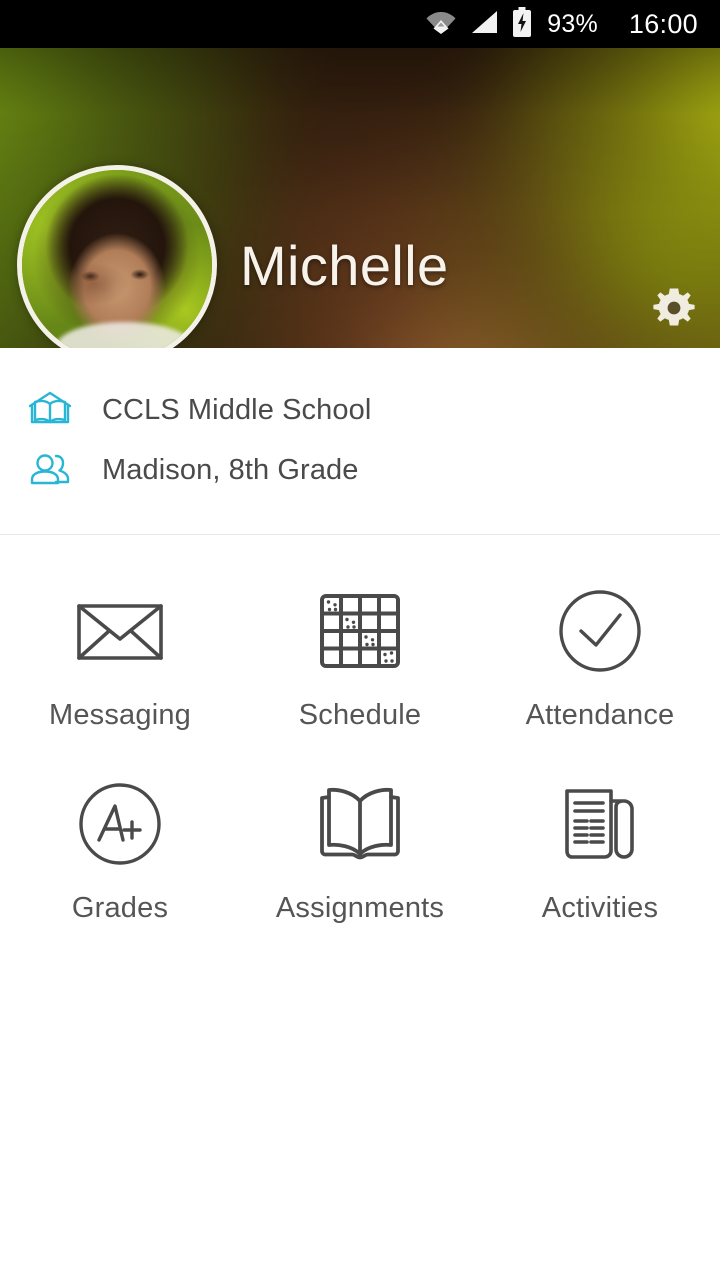 This screenshot has width=720, height=1280. I want to click on open-book-icon, so click(360, 824).